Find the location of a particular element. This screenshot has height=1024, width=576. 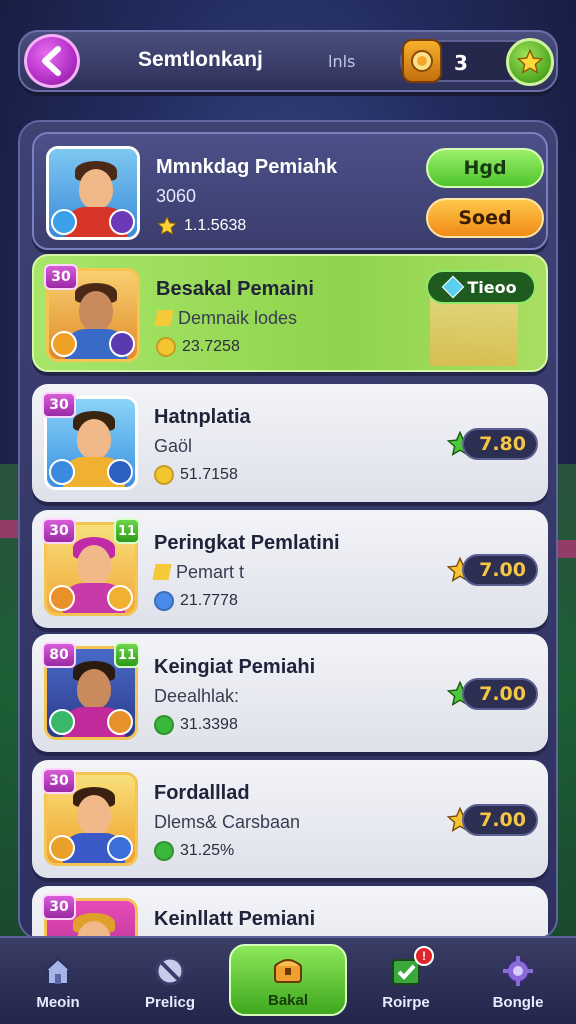

player-stat: 31.3398 is located at coordinates (196, 725).